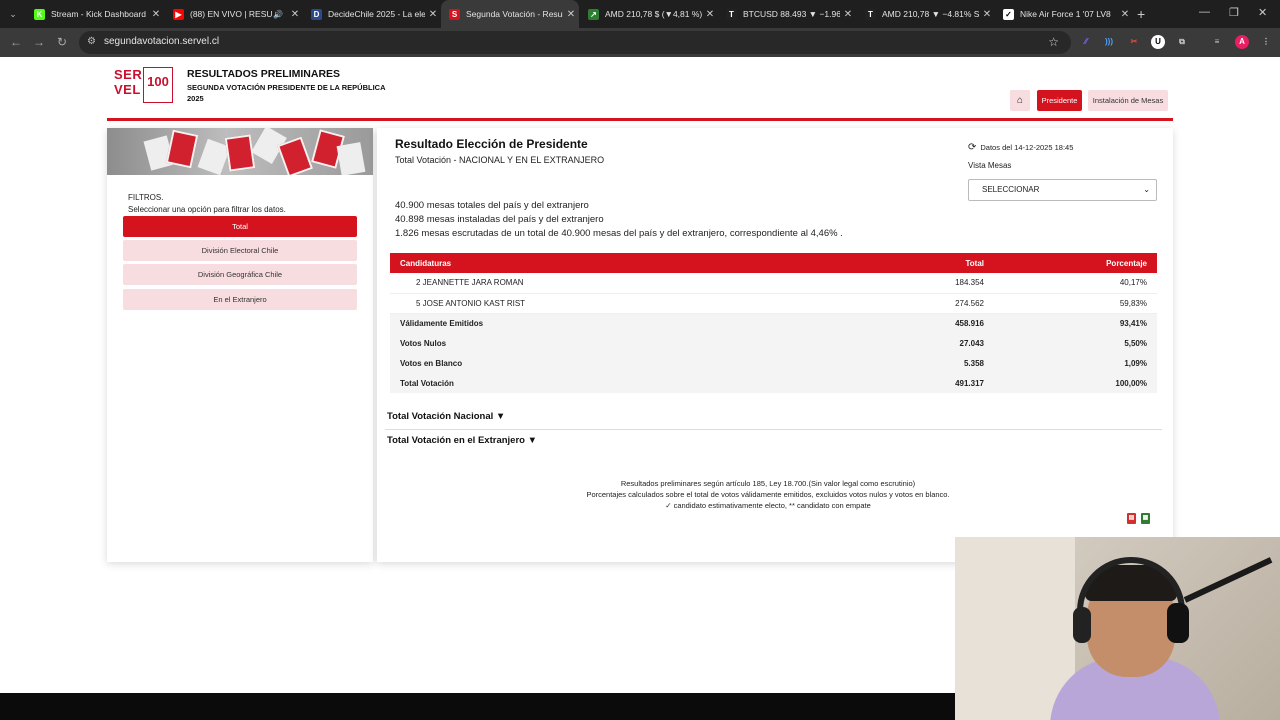 The height and width of the screenshot is (720, 1280). I want to click on total-pct: 93,41%, so click(1070, 323).